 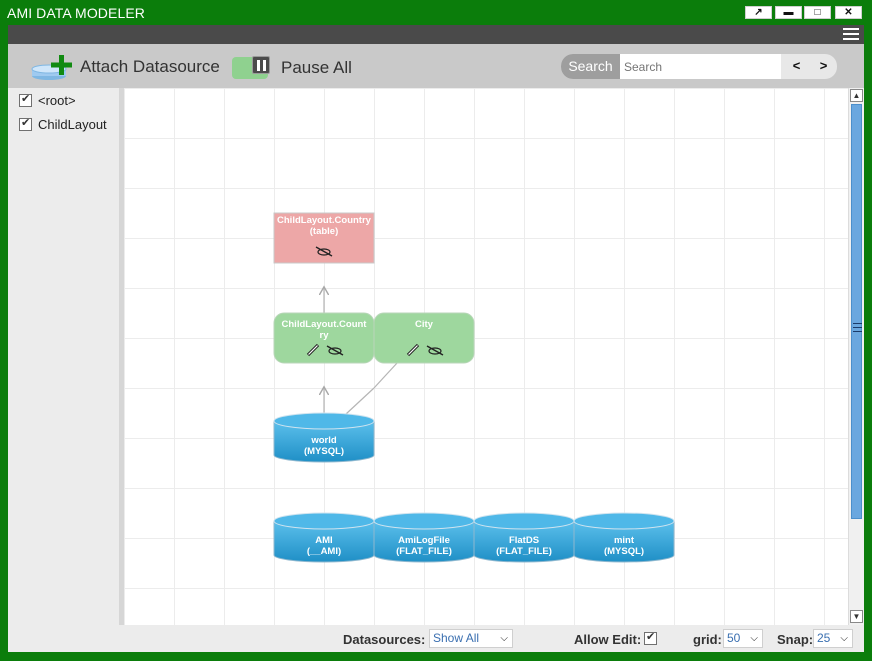 What do you see at coordinates (436, 66) in the screenshot?
I see `toolbar: Attach Datasource Pause All Search < >` at bounding box center [436, 66].